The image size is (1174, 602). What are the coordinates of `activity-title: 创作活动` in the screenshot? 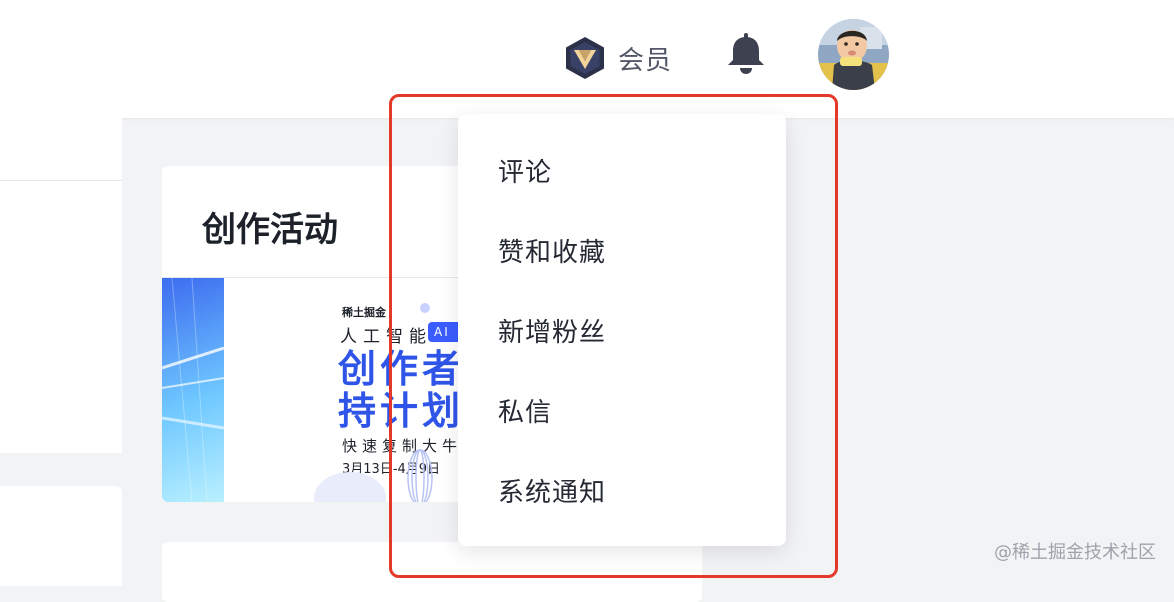 It's located at (270, 230).